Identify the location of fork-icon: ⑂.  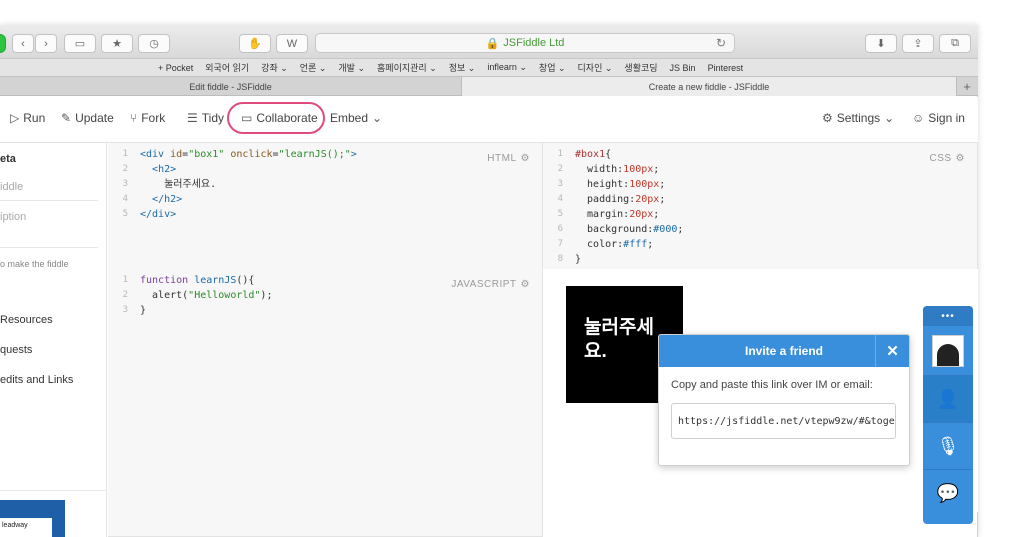
(134, 118).